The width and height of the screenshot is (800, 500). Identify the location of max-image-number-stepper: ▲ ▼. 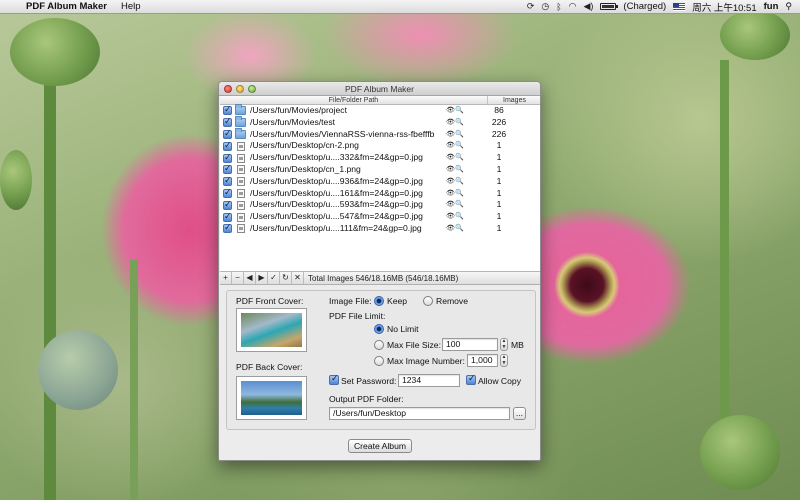
(504, 360).